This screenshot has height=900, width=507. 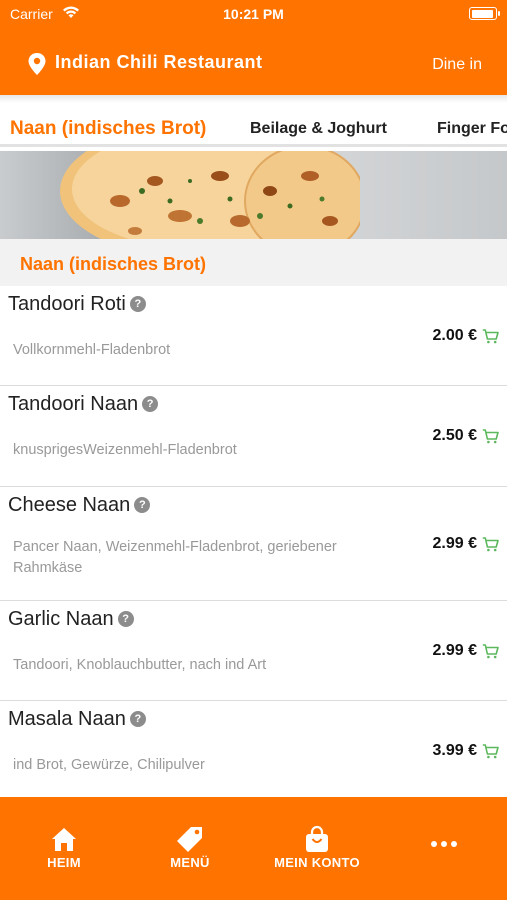 I want to click on category-banner-image, so click(x=253, y=195).